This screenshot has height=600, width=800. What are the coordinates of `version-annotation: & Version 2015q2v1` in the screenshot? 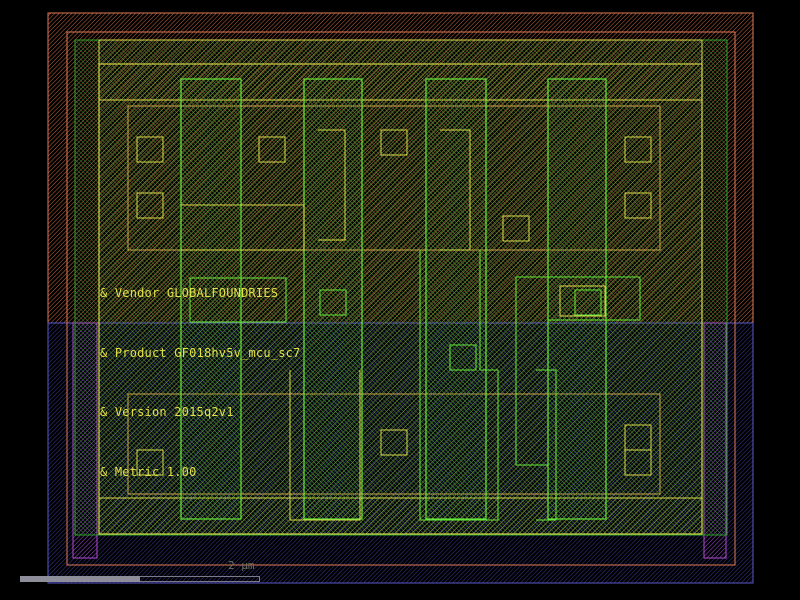 It's located at (167, 412).